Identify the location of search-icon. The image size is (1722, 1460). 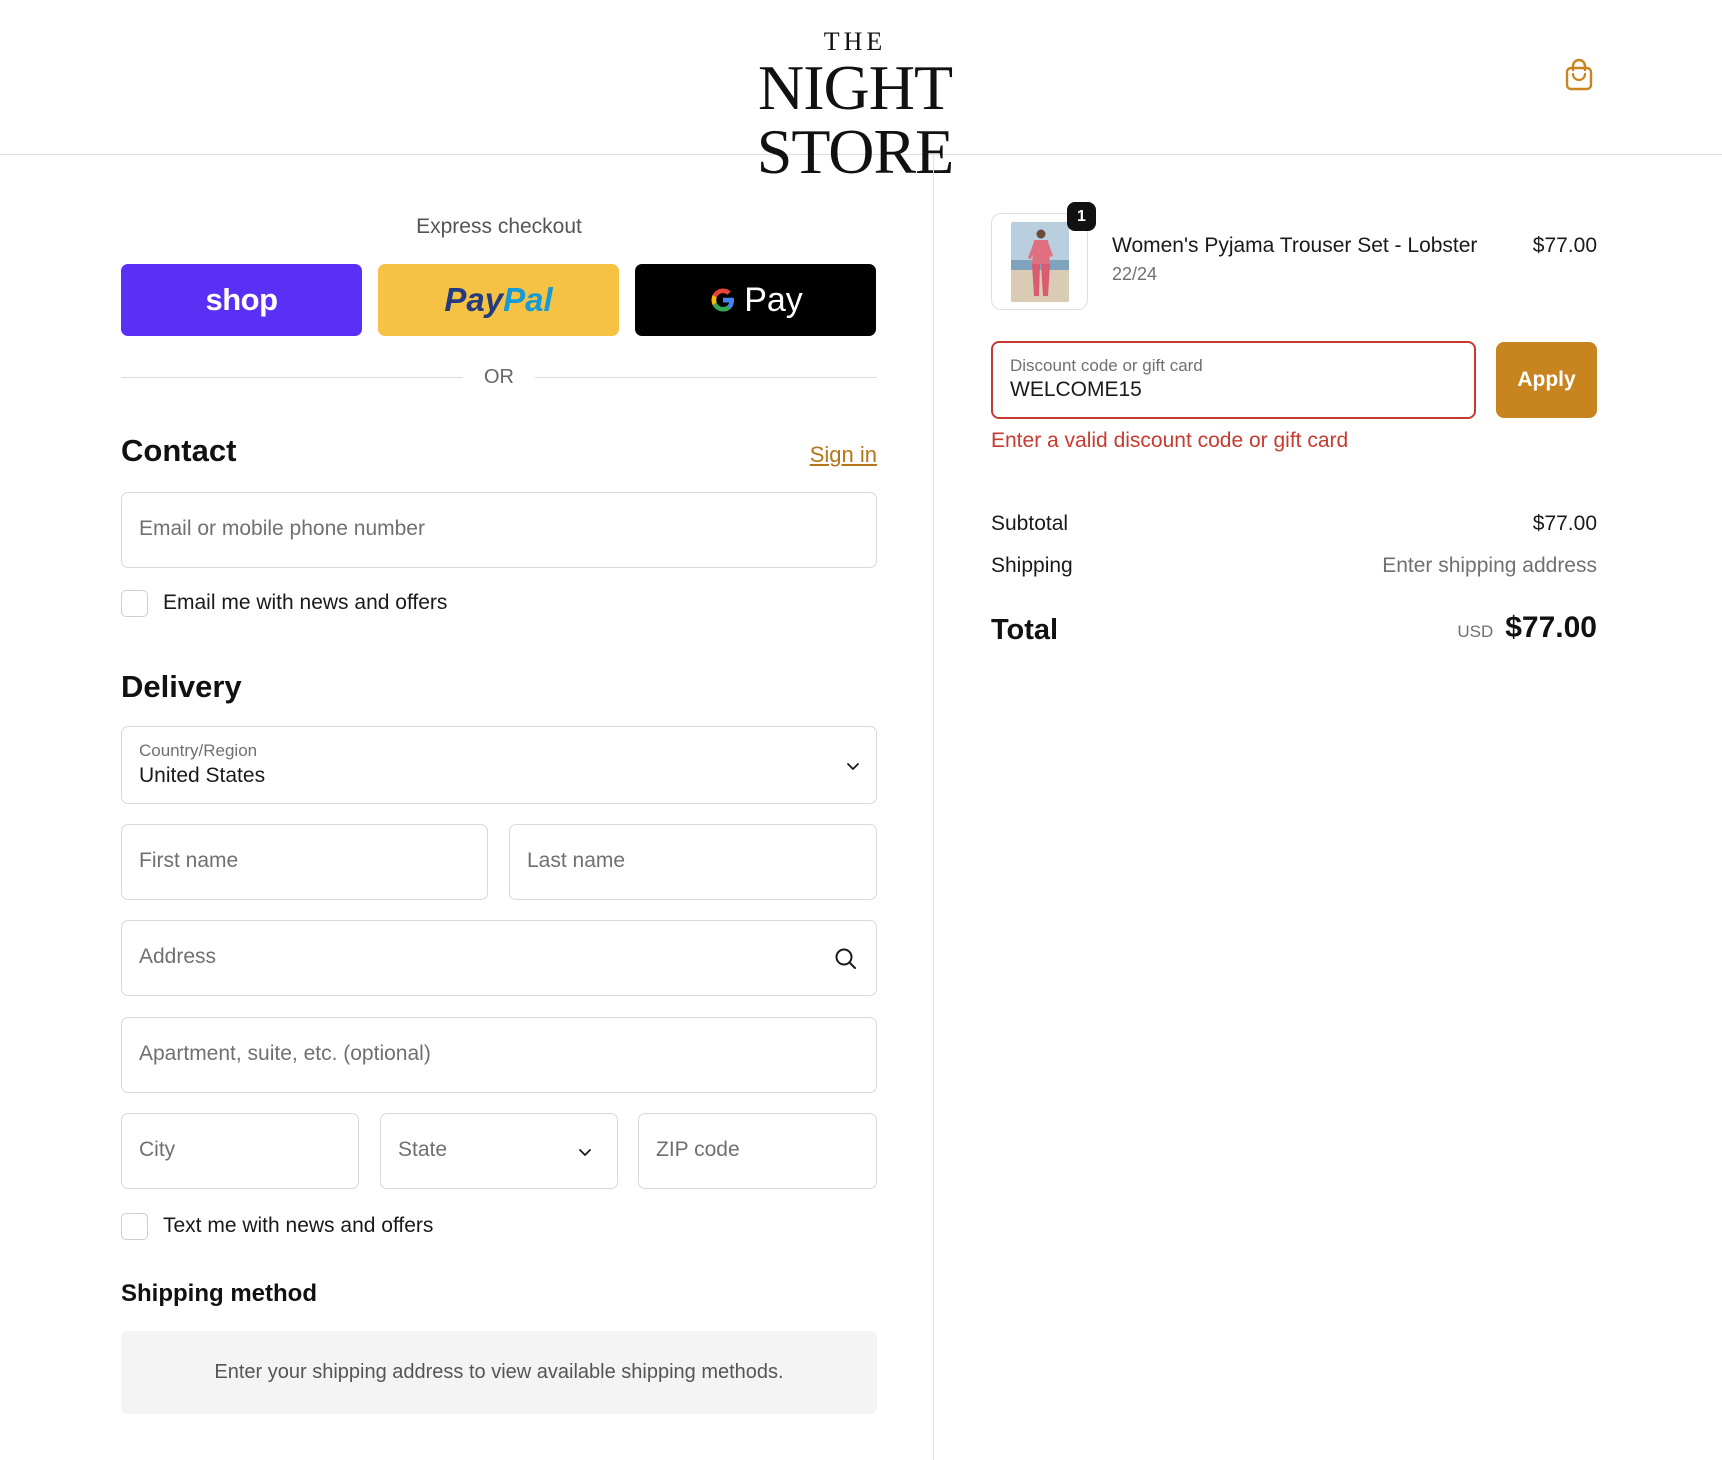
(846, 959).